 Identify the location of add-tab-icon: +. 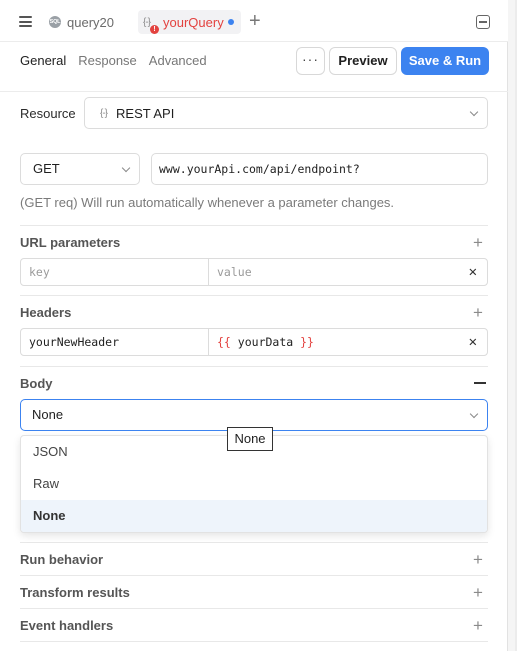
(255, 21).